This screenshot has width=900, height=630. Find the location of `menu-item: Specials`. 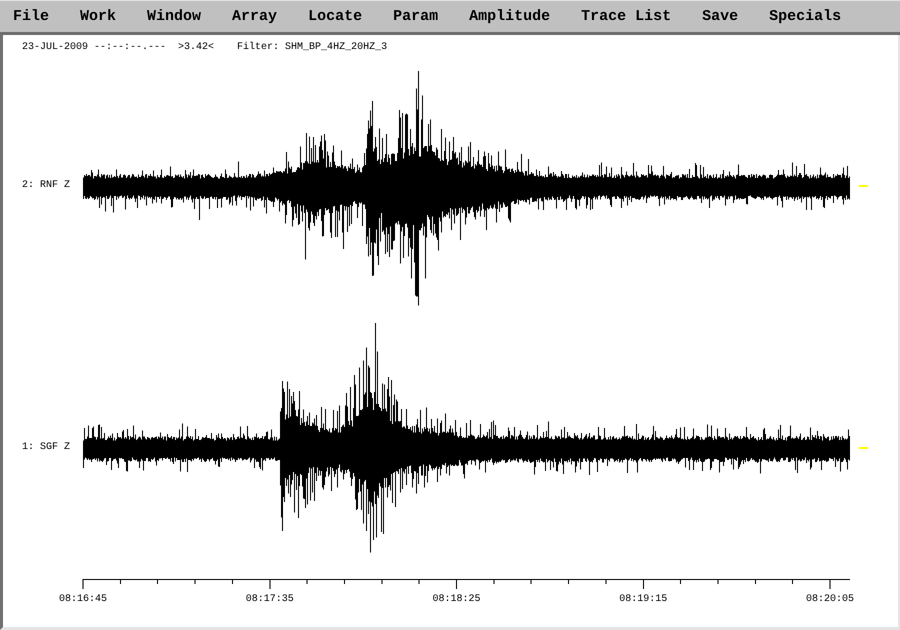

menu-item: Specials is located at coordinates (805, 16).